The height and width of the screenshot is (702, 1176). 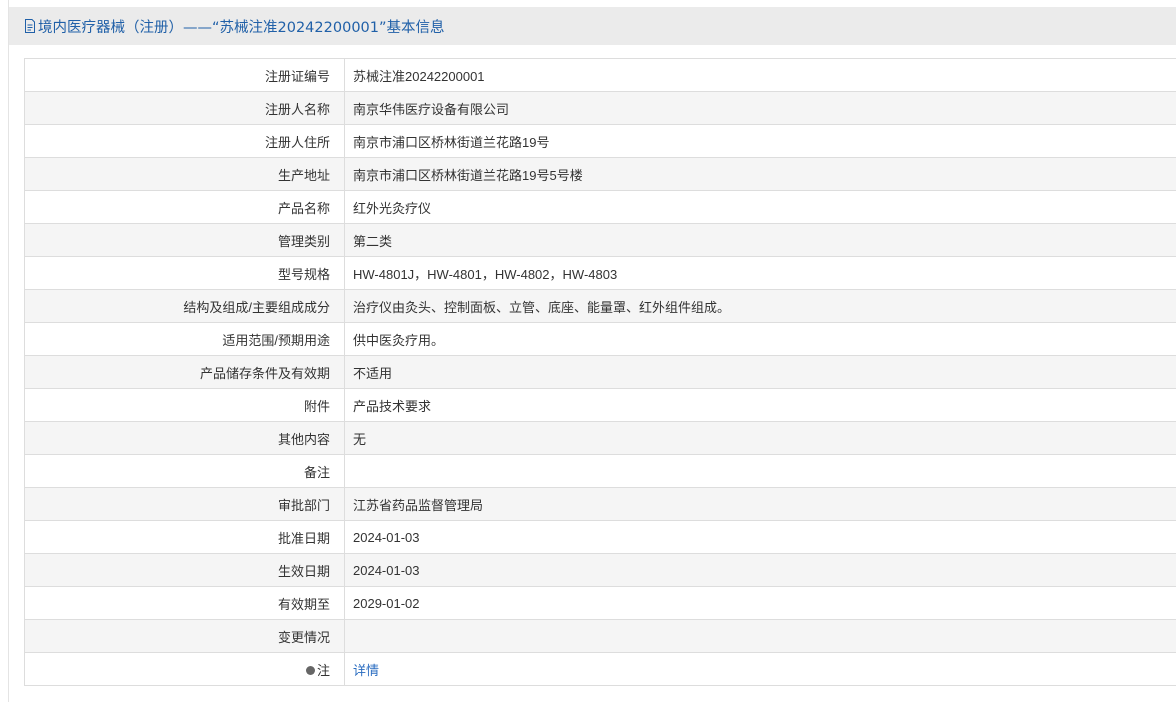 I want to click on field-label: 型号规格, so click(x=184, y=273).